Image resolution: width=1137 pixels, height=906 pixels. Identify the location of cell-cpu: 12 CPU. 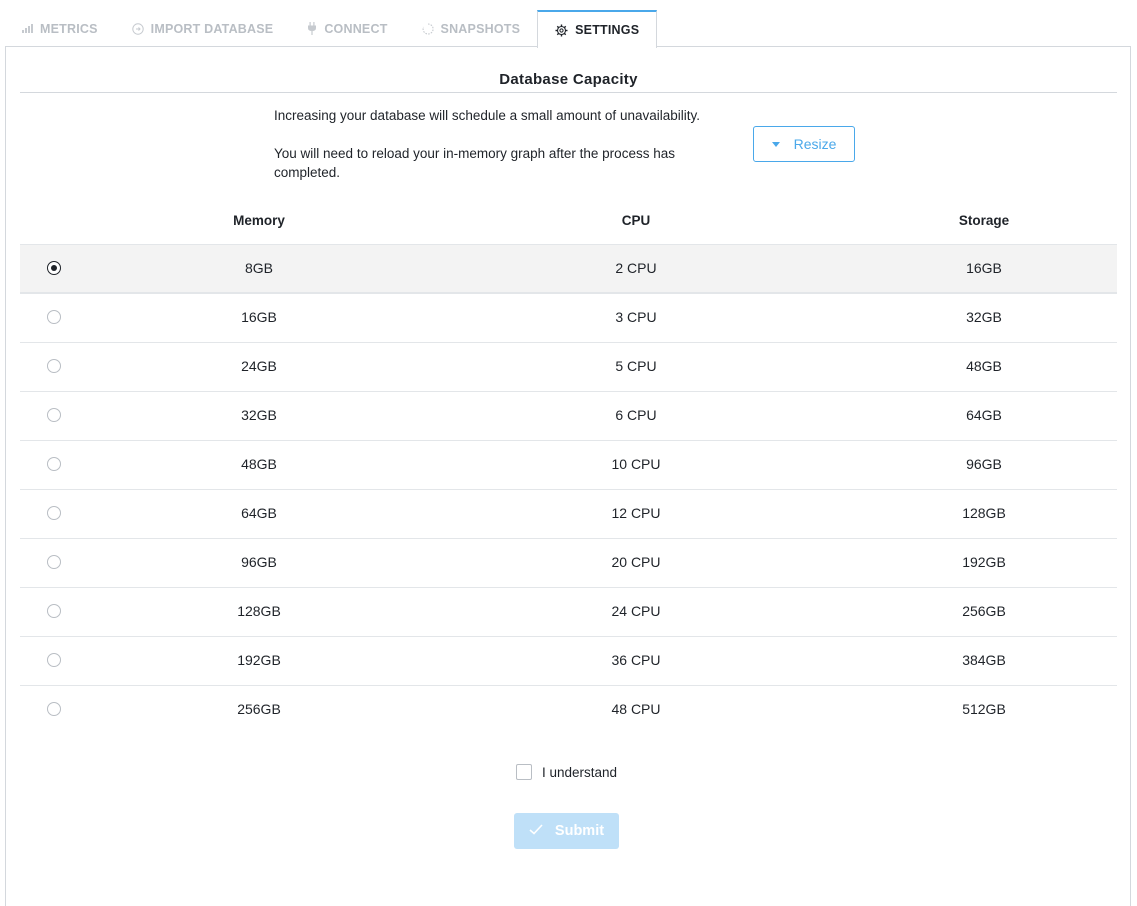
(636, 513).